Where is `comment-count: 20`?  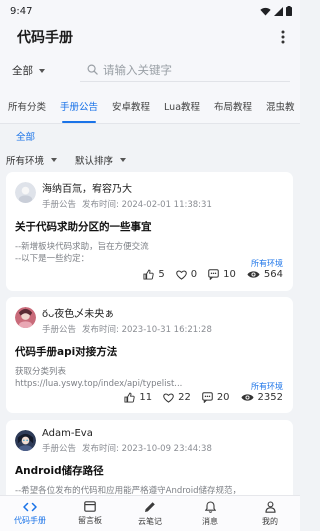 comment-count: 20 is located at coordinates (223, 397).